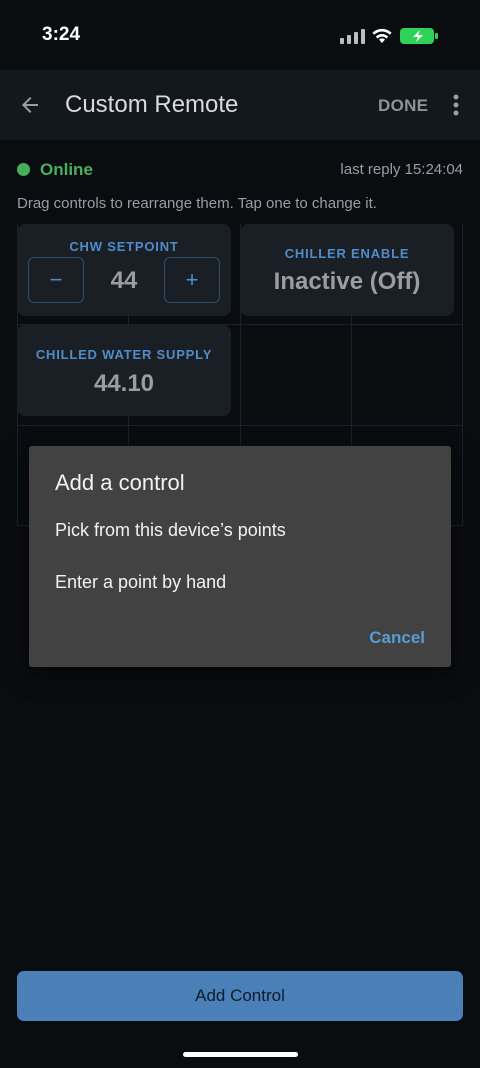 This screenshot has width=480, height=1068. I want to click on status-bar: 3:24, so click(240, 35).